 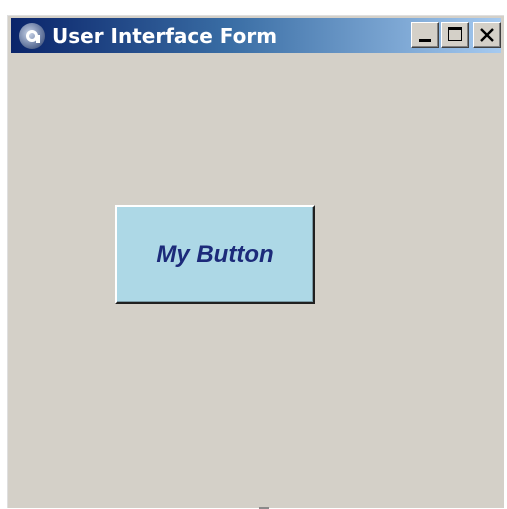 I want to click on maximize-button, so click(x=455, y=35).